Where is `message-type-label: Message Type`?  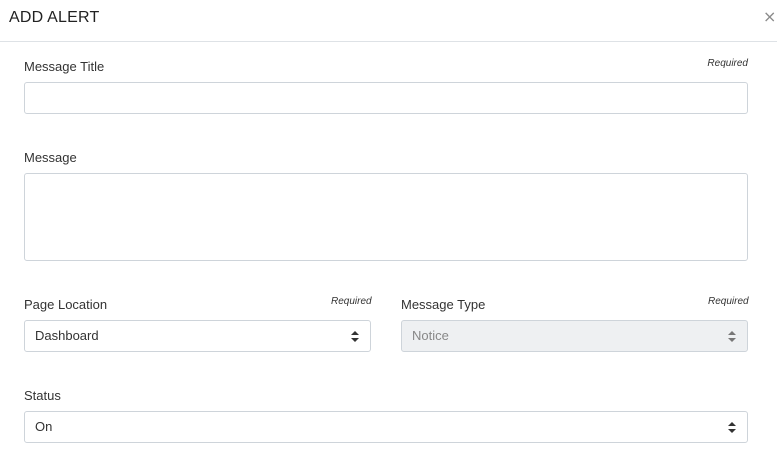 message-type-label: Message Type is located at coordinates (443, 304).